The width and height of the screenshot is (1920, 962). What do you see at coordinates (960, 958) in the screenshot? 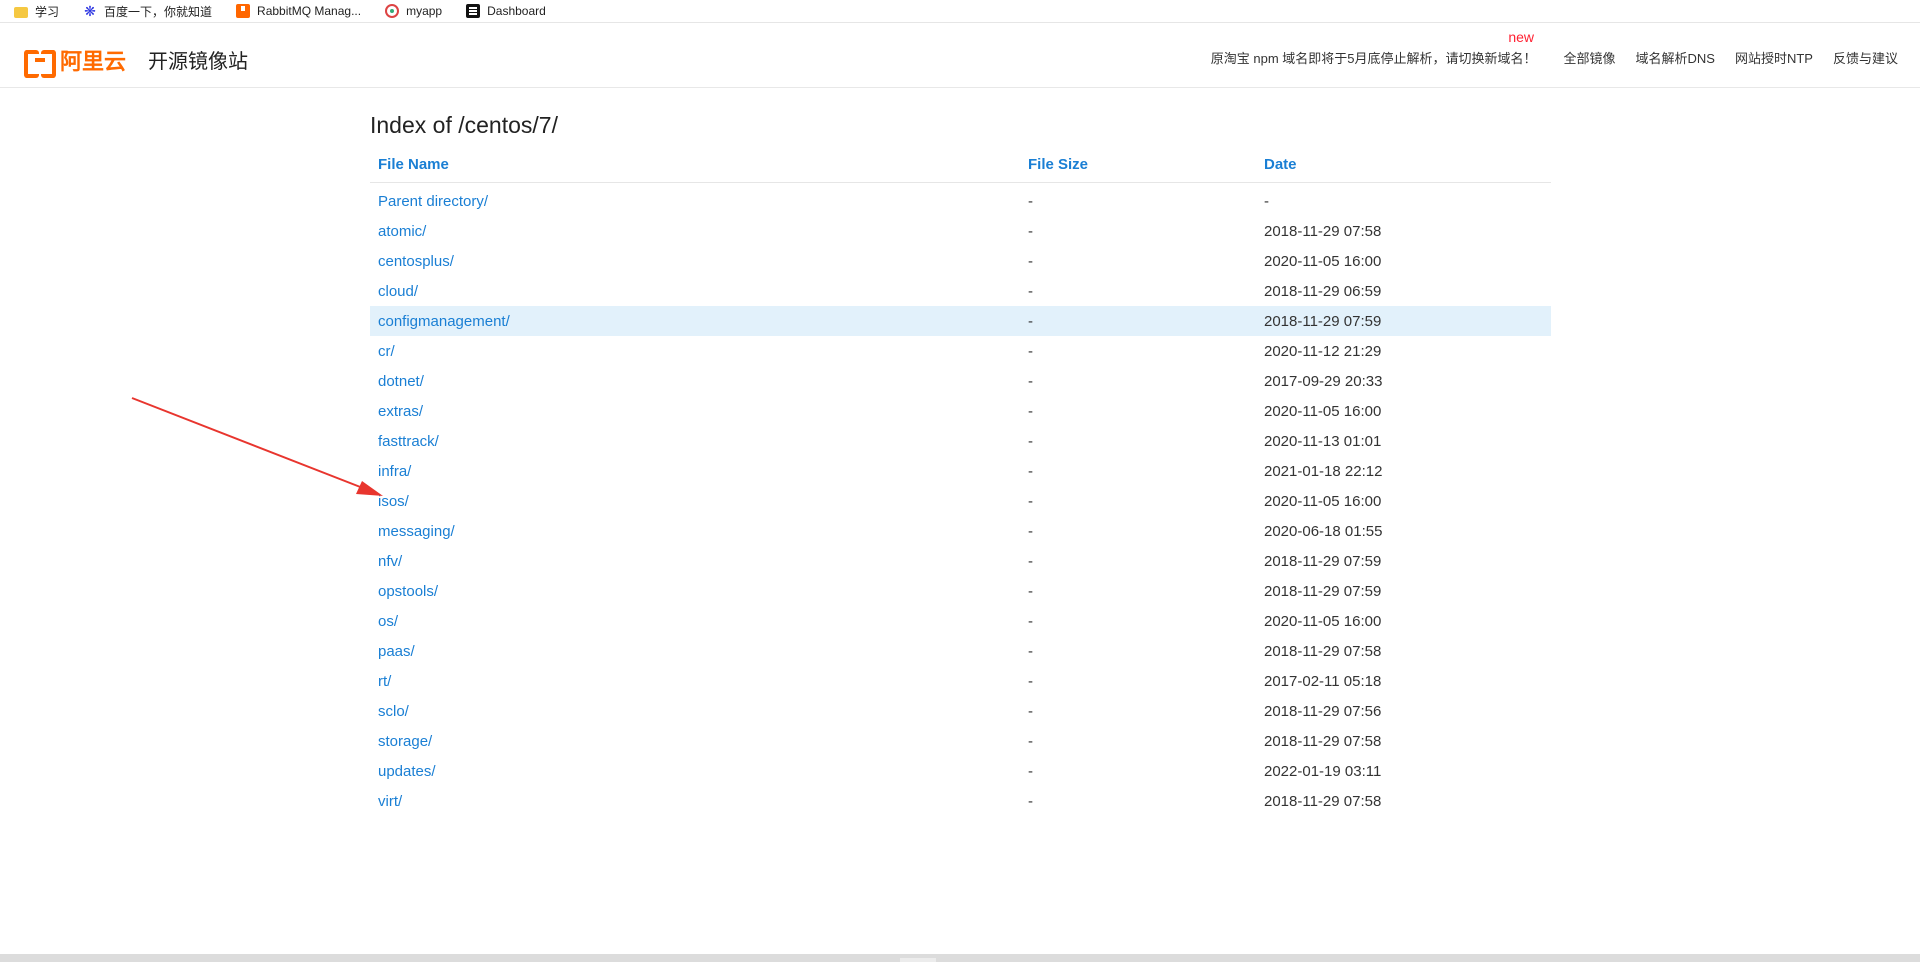
I see `horizontal-scrollbar` at bounding box center [960, 958].